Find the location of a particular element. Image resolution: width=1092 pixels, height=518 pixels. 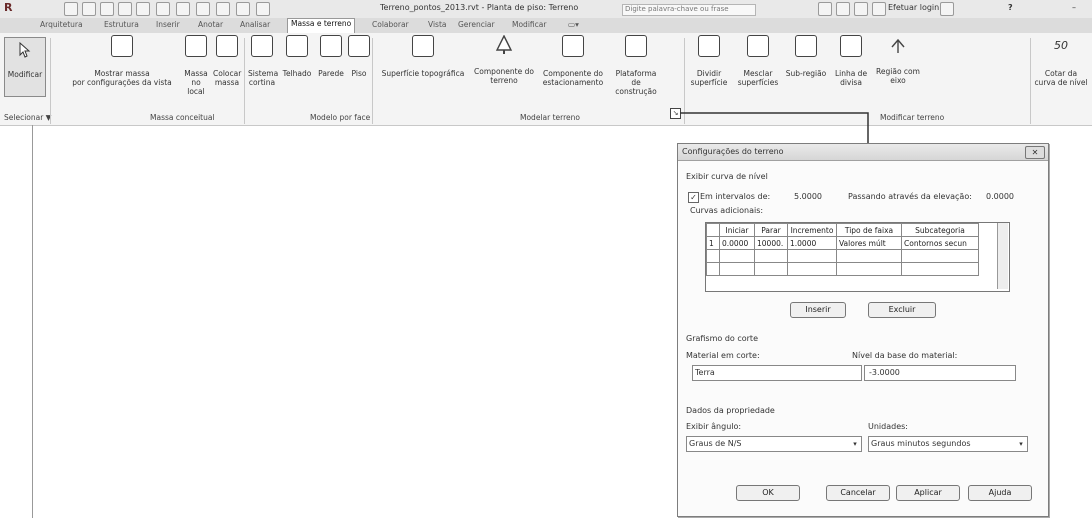

units-value: Graus minutos segundos is located at coordinates (921, 443).